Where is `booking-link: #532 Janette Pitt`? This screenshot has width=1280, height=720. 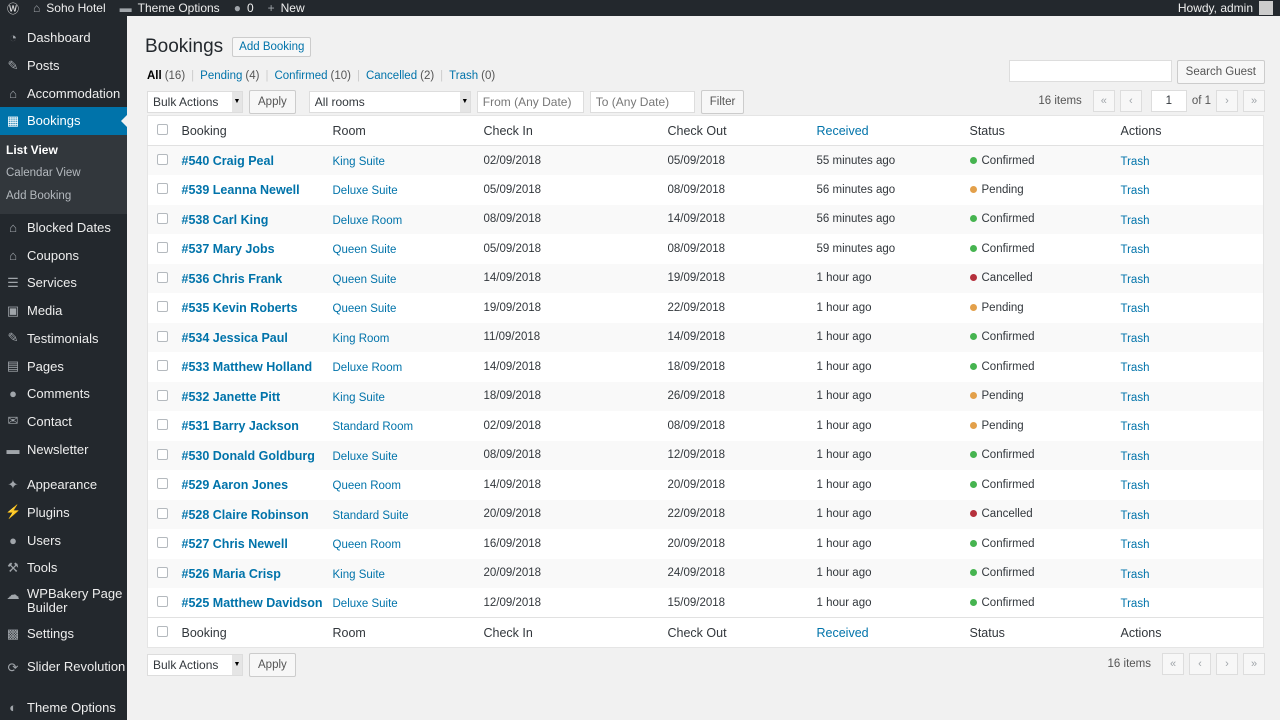
booking-link: #532 Janette Pitt is located at coordinates (231, 397).